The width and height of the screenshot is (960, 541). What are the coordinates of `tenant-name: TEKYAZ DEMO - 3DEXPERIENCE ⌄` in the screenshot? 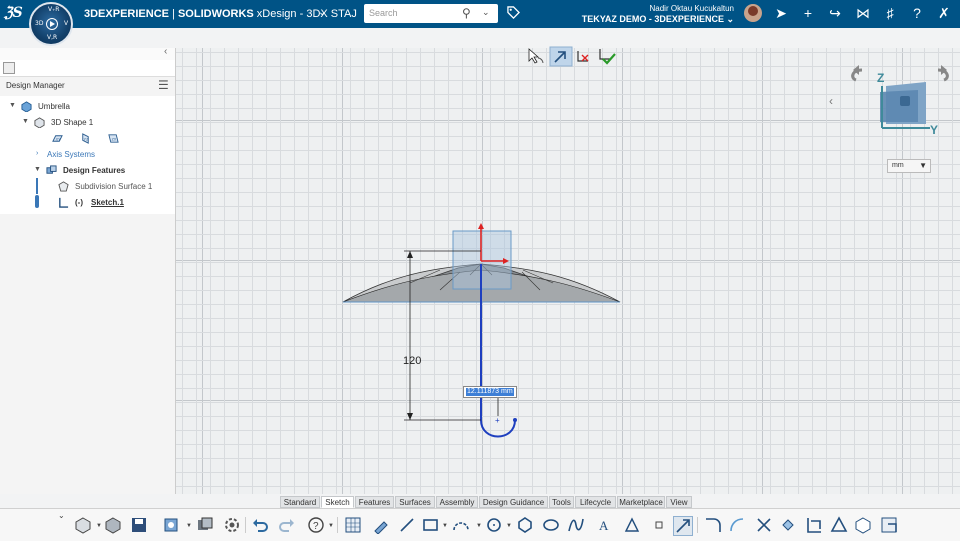 It's located at (658, 19).